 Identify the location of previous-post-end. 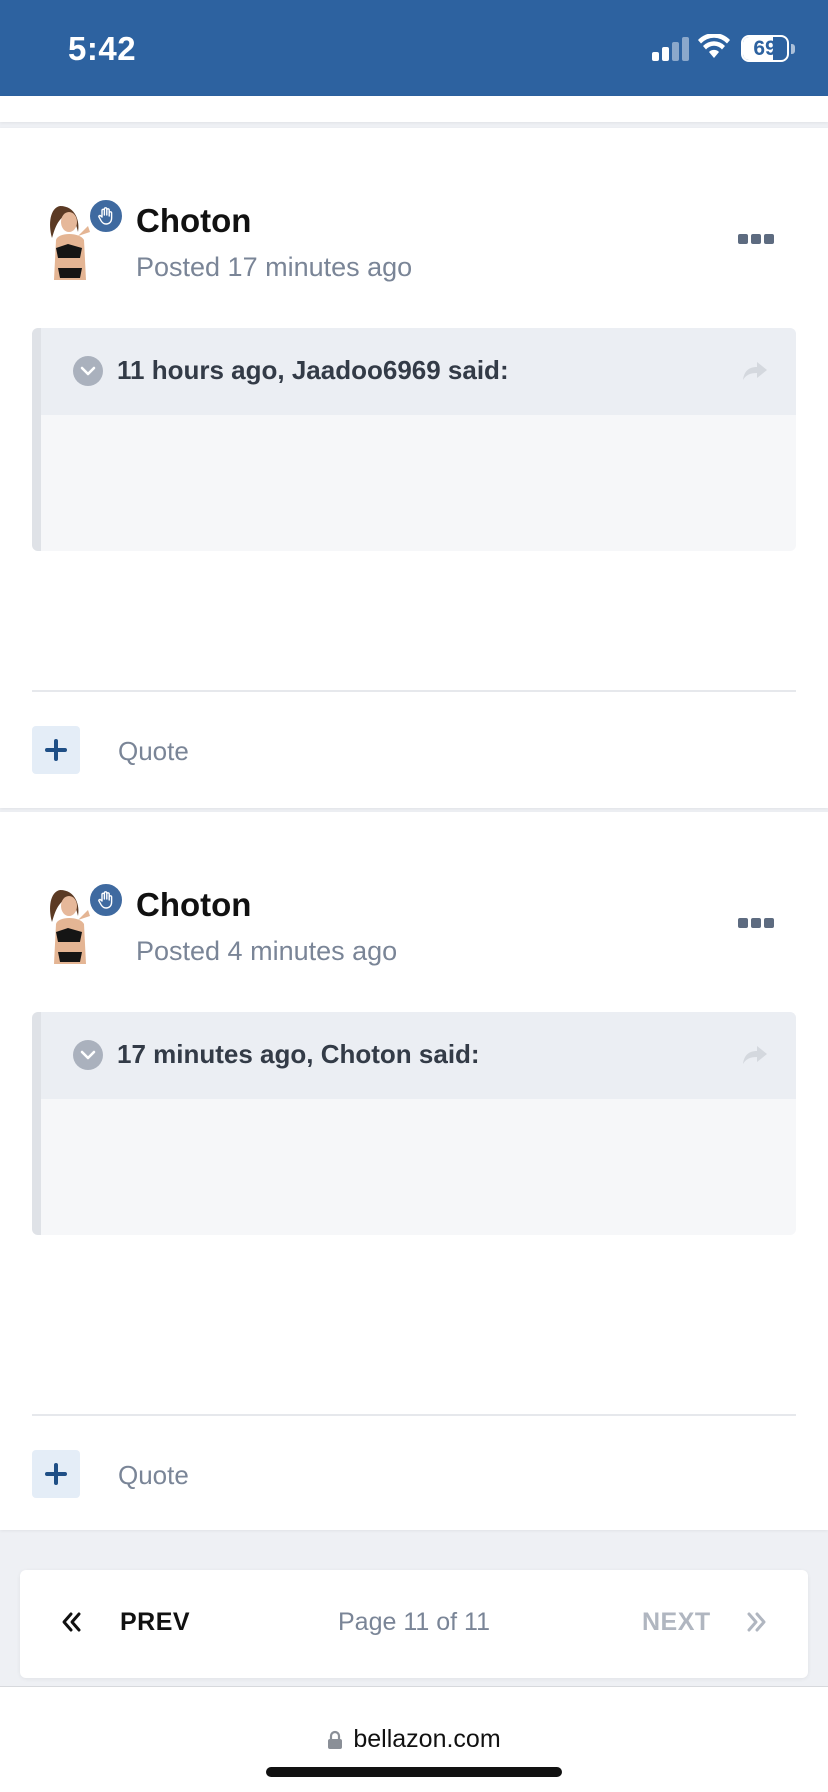
(414, 109).